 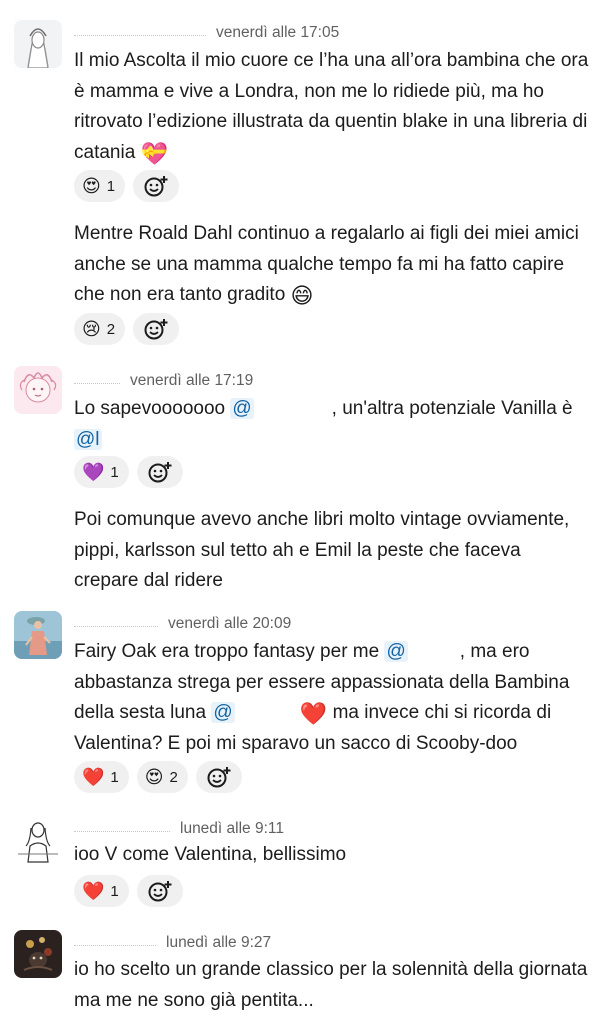 I want to click on user-mention: @l, so click(x=88, y=439).